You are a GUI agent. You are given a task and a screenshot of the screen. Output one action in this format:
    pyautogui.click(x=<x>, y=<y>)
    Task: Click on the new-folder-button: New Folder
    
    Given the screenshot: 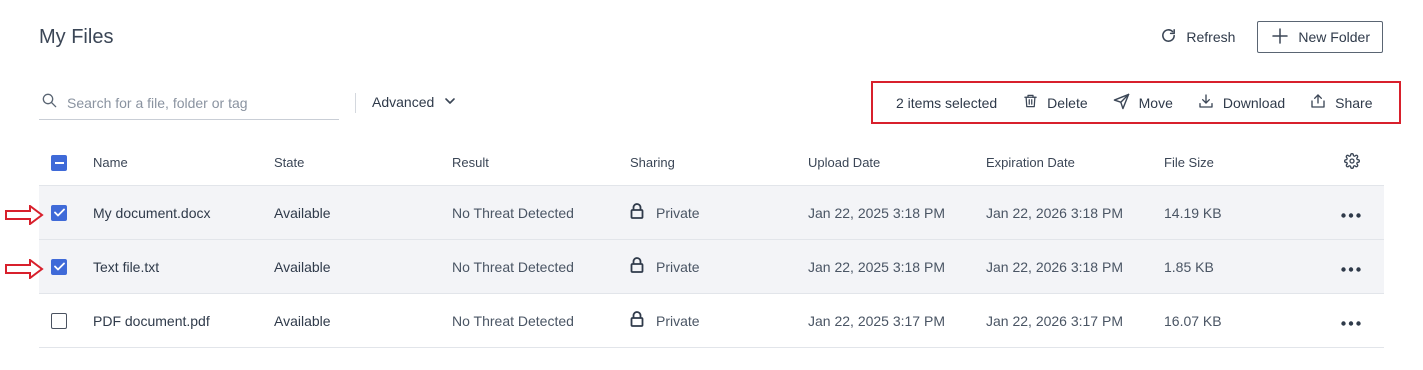 What is the action you would take?
    pyautogui.click(x=1320, y=37)
    